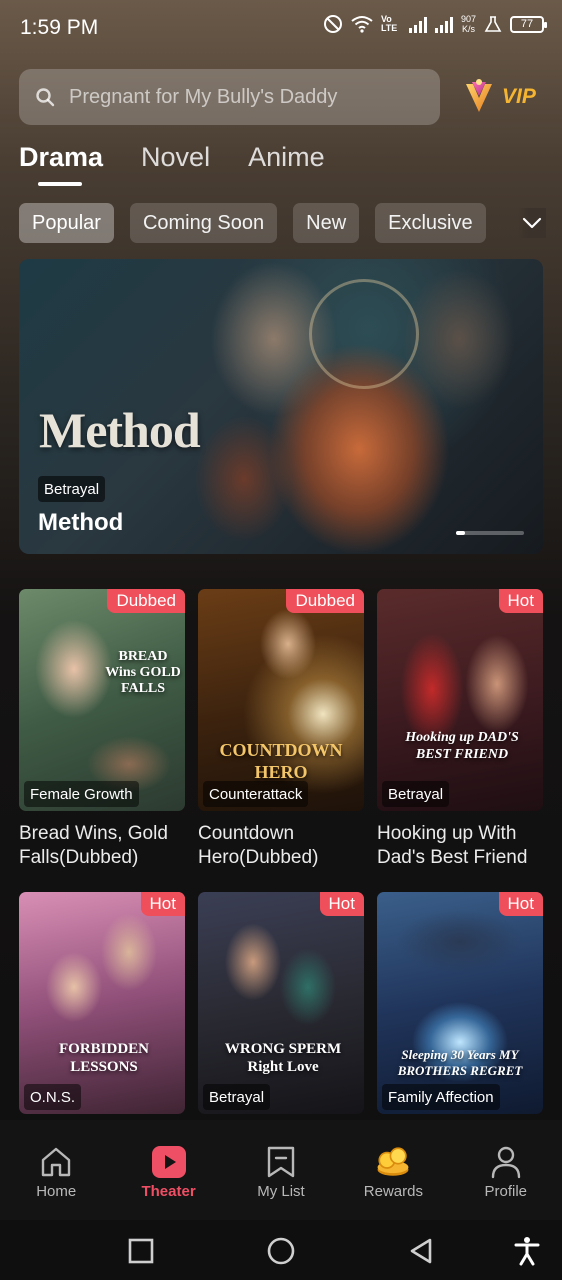 This screenshot has height=1280, width=562. Describe the element at coordinates (281, 1003) in the screenshot. I see `card-poster: WRONG SPERM Right Love Hot Betrayal` at that location.